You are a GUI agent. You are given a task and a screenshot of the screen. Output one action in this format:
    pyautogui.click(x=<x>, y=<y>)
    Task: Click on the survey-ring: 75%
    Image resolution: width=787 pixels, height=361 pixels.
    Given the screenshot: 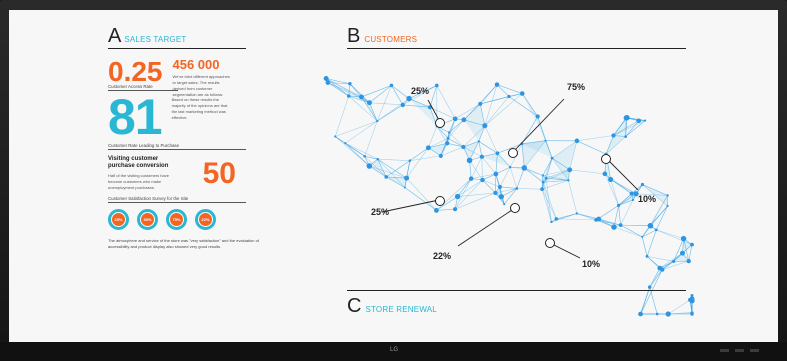 What is the action you would take?
    pyautogui.click(x=176, y=219)
    